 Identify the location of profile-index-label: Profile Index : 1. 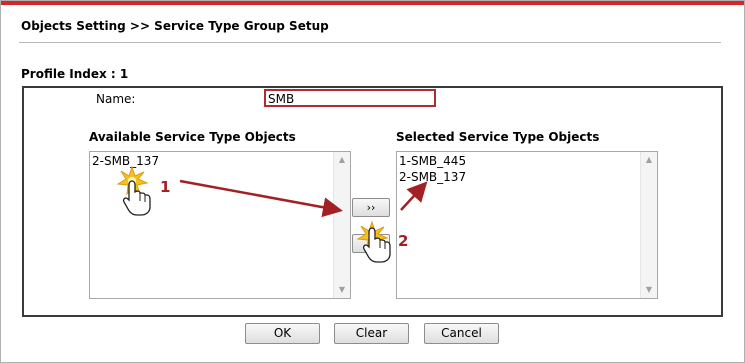
(75, 74).